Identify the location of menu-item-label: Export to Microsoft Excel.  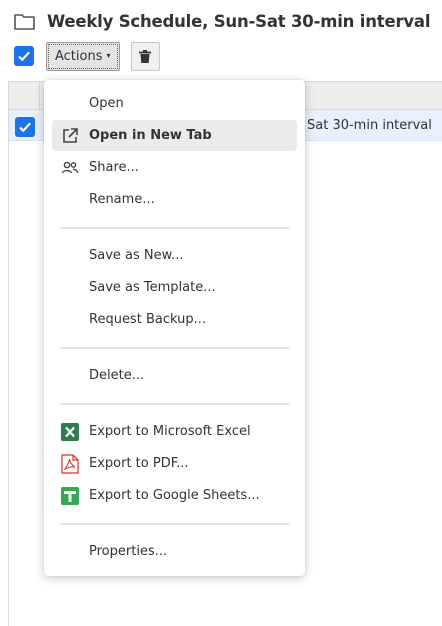
(170, 431).